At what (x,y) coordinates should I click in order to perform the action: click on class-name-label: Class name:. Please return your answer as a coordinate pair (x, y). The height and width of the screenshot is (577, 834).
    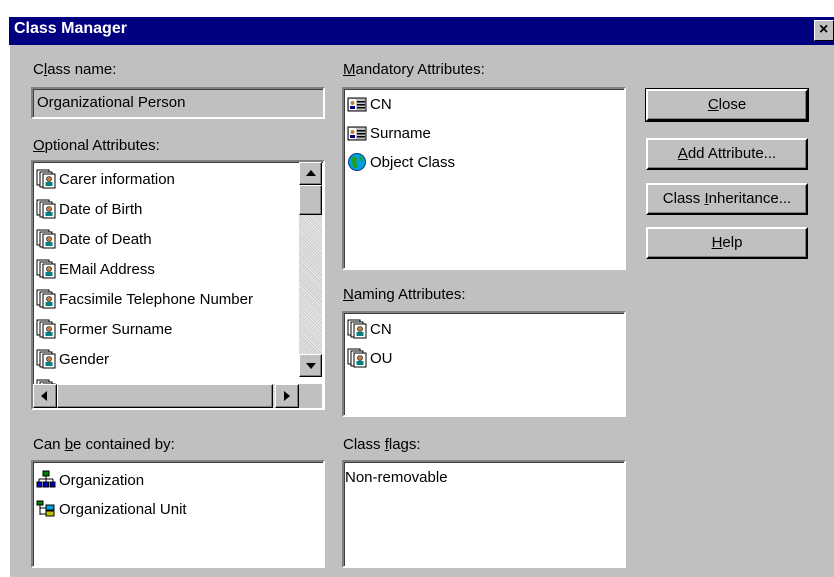
    Looking at the image, I should click on (75, 69).